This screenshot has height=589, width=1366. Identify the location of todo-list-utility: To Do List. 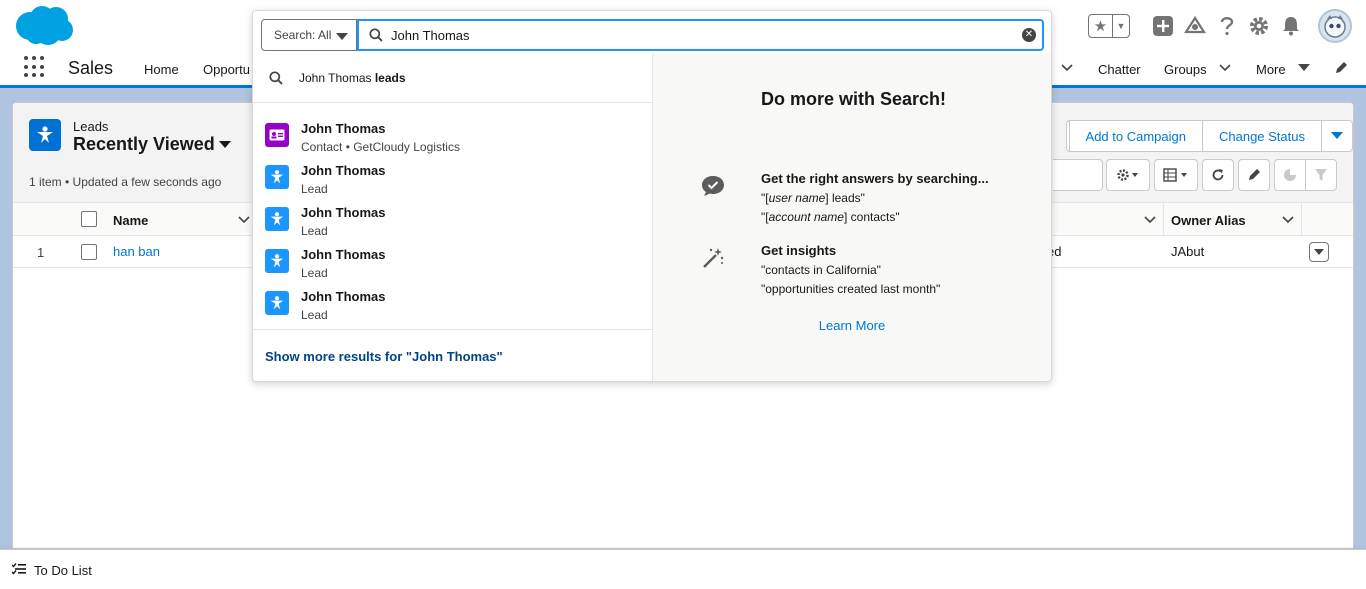
(51, 570).